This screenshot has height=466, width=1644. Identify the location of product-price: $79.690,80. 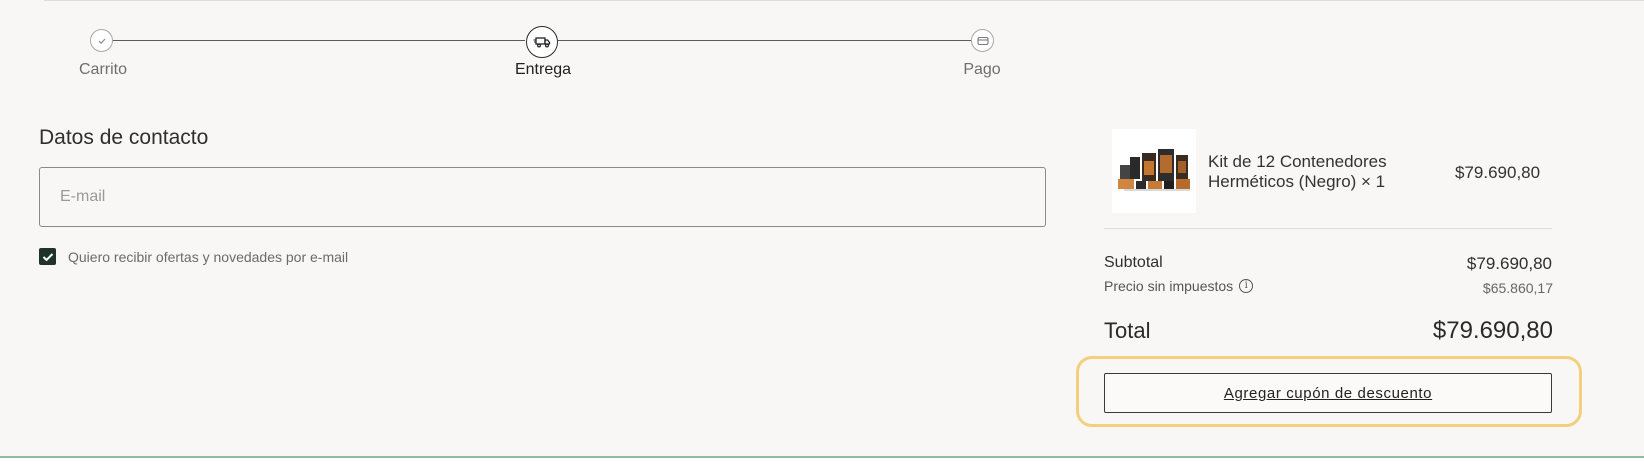
(1498, 172).